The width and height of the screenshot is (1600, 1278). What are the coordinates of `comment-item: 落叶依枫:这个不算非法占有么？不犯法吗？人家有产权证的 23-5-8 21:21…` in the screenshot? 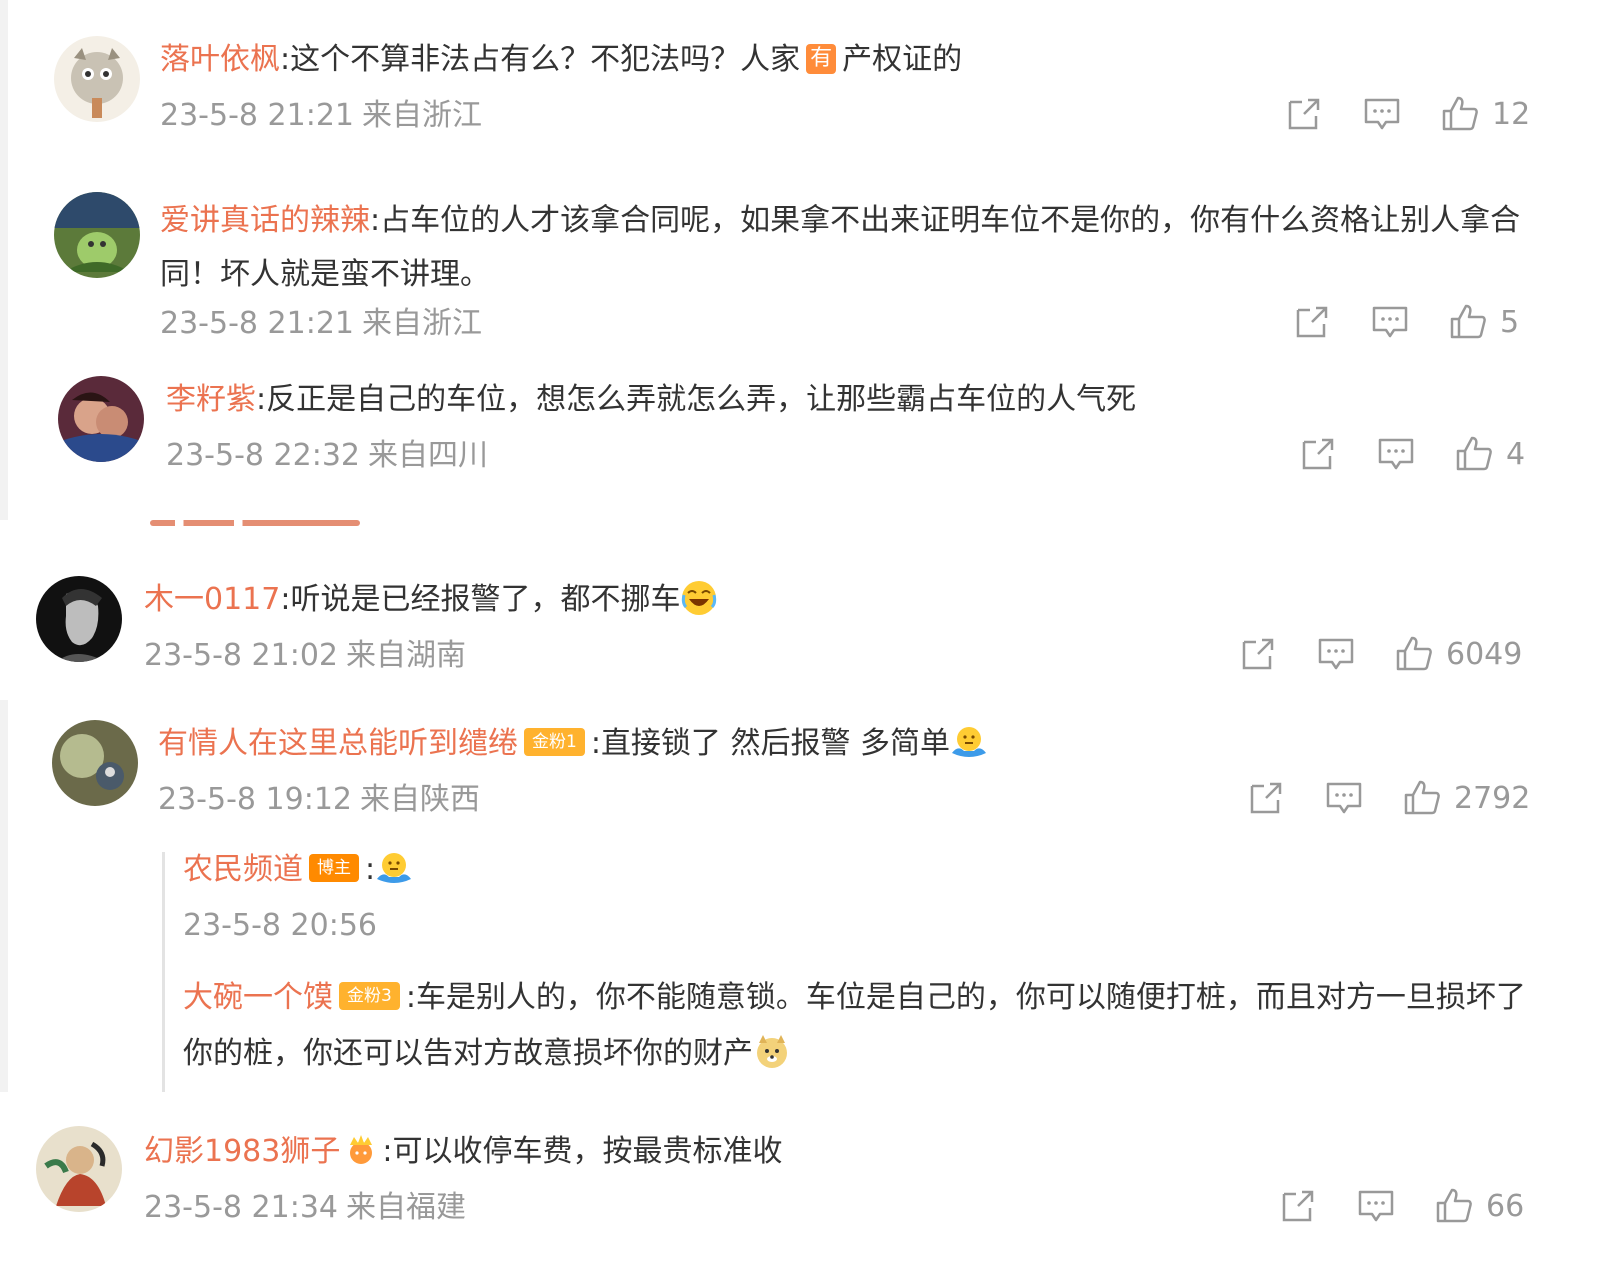 It's located at (800, 80).